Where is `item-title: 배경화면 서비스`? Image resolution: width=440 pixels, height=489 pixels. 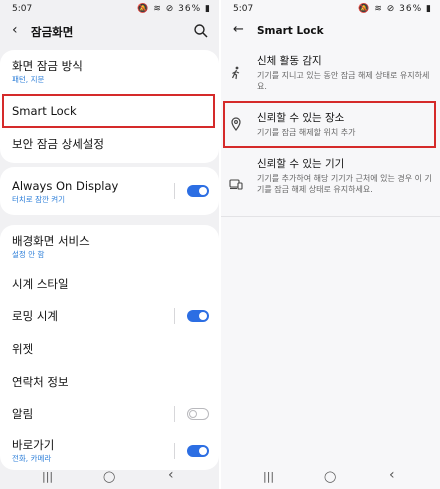
item-title: 배경화면 서비스 is located at coordinates (51, 241).